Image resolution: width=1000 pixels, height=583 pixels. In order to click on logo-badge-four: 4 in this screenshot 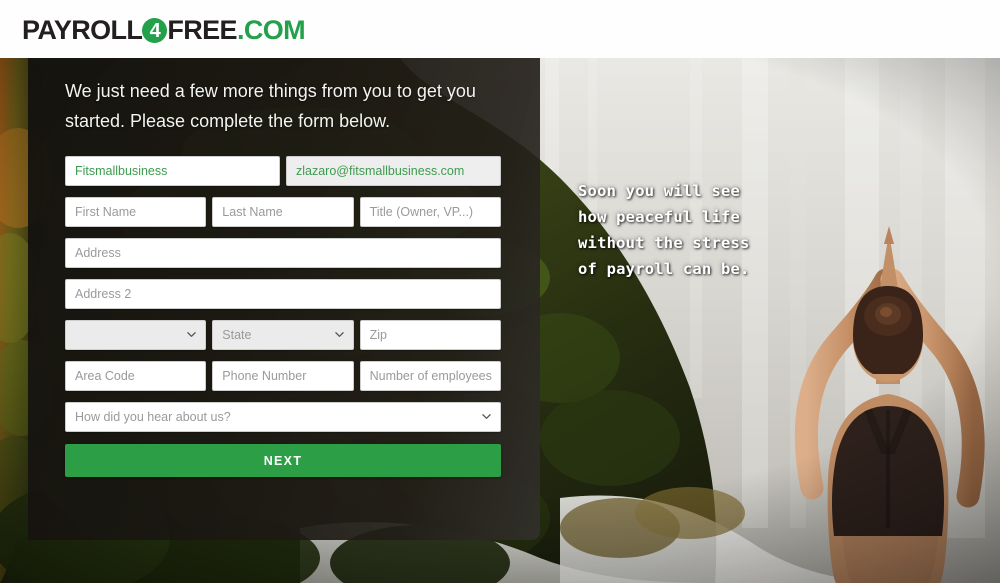, I will do `click(155, 30)`.